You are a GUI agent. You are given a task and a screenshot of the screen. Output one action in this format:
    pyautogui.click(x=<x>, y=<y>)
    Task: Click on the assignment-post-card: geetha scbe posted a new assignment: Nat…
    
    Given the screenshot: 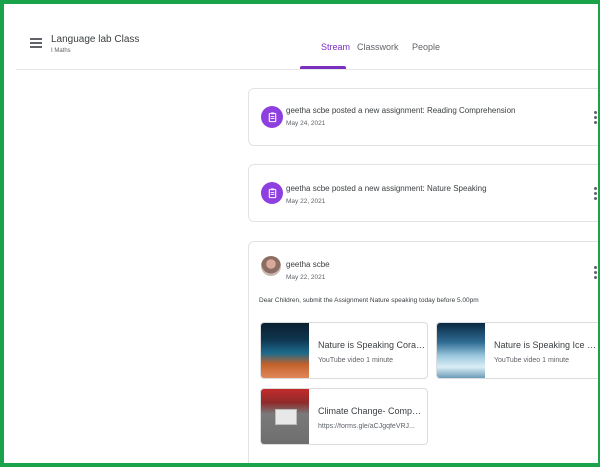 What is the action you would take?
    pyautogui.click(x=423, y=193)
    